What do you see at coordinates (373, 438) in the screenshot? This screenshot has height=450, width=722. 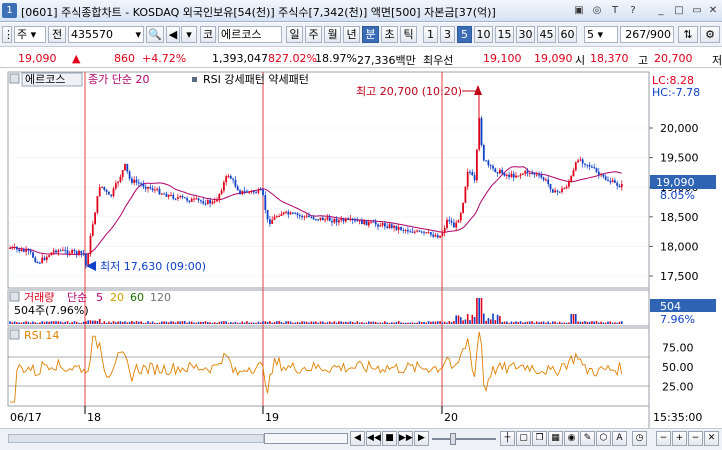 I see `rewind-icon: ◀◀` at bounding box center [373, 438].